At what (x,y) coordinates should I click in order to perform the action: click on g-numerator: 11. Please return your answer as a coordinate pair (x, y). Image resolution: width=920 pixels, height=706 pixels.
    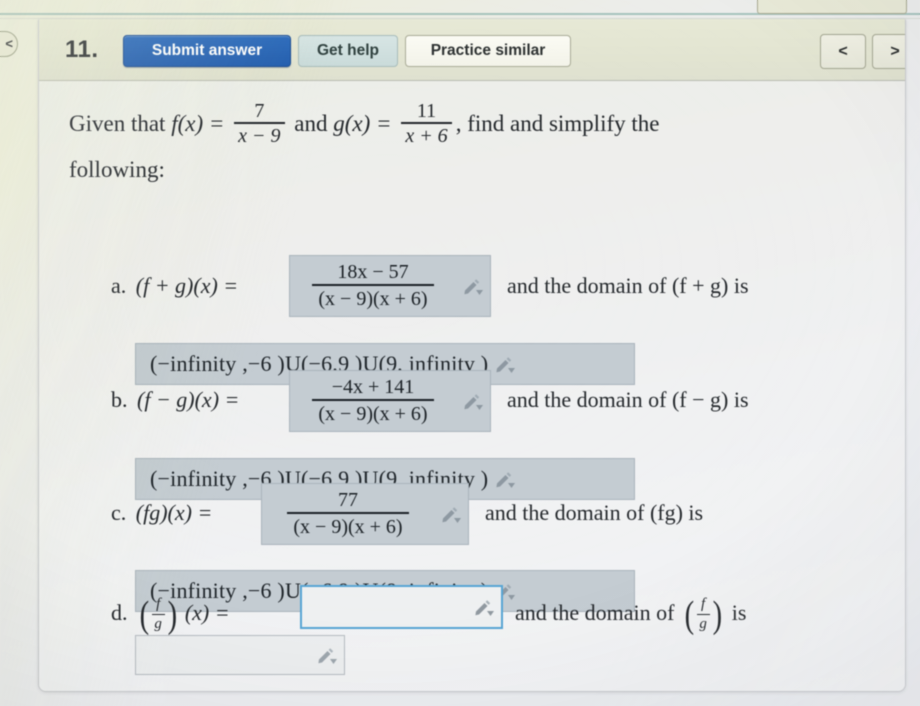
    Looking at the image, I should click on (426, 111).